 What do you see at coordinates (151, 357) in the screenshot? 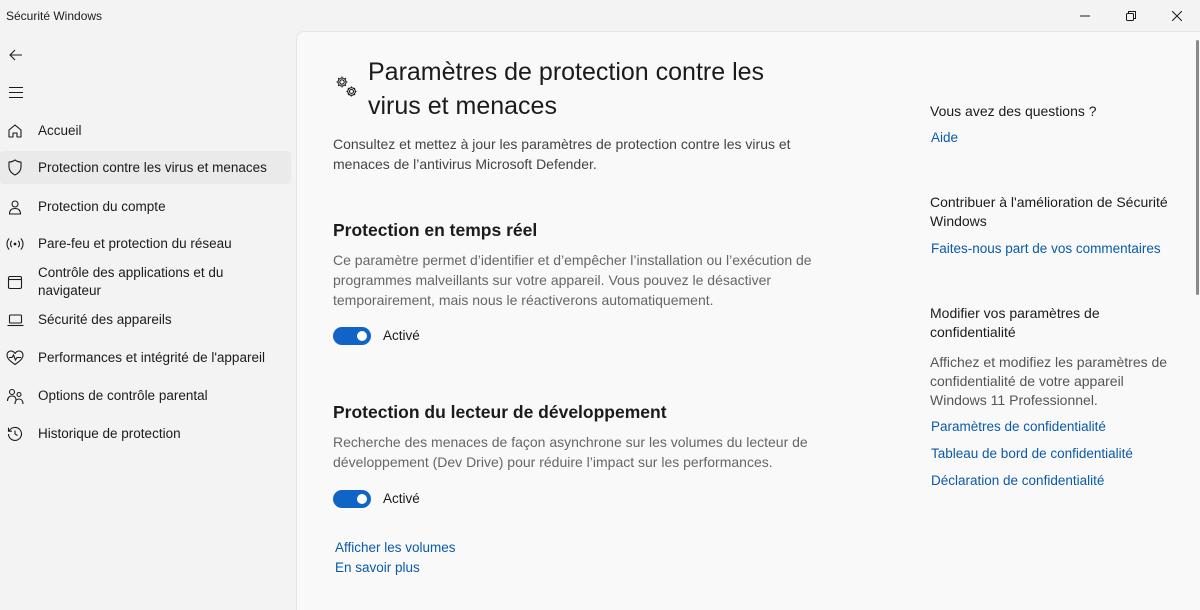
I see `sidebar-item-label: Performances et intégrité de l'appareil` at bounding box center [151, 357].